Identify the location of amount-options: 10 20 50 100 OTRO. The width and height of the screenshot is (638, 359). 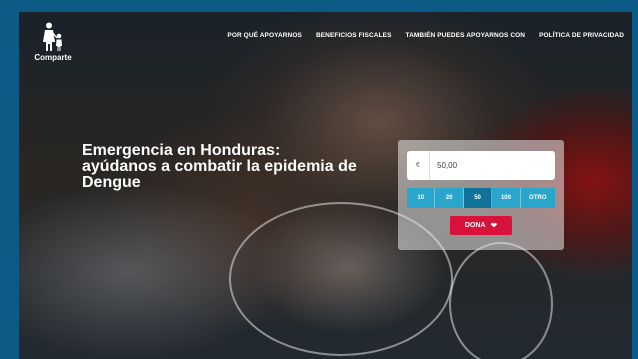
(481, 198).